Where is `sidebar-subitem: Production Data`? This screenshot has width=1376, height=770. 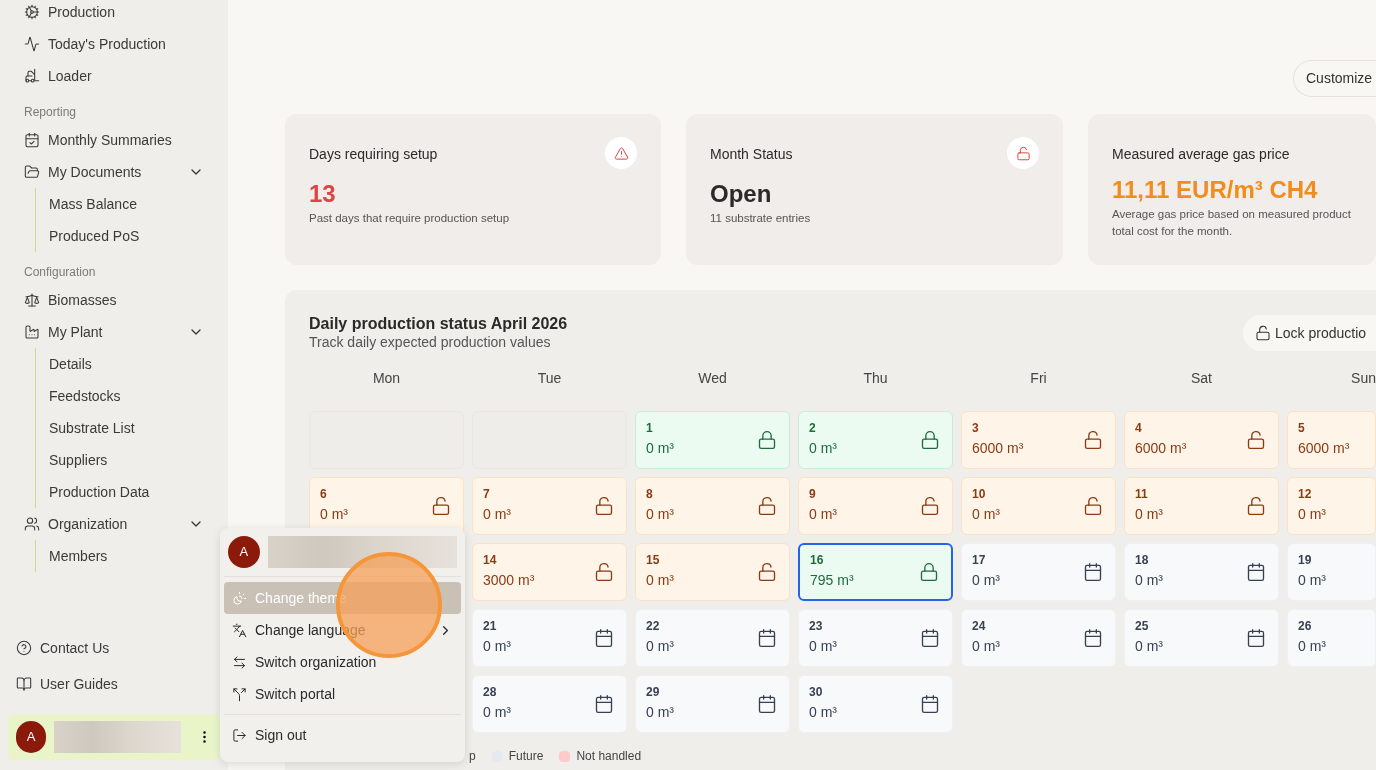
sidebar-subitem: Production Data is located at coordinates (132, 492).